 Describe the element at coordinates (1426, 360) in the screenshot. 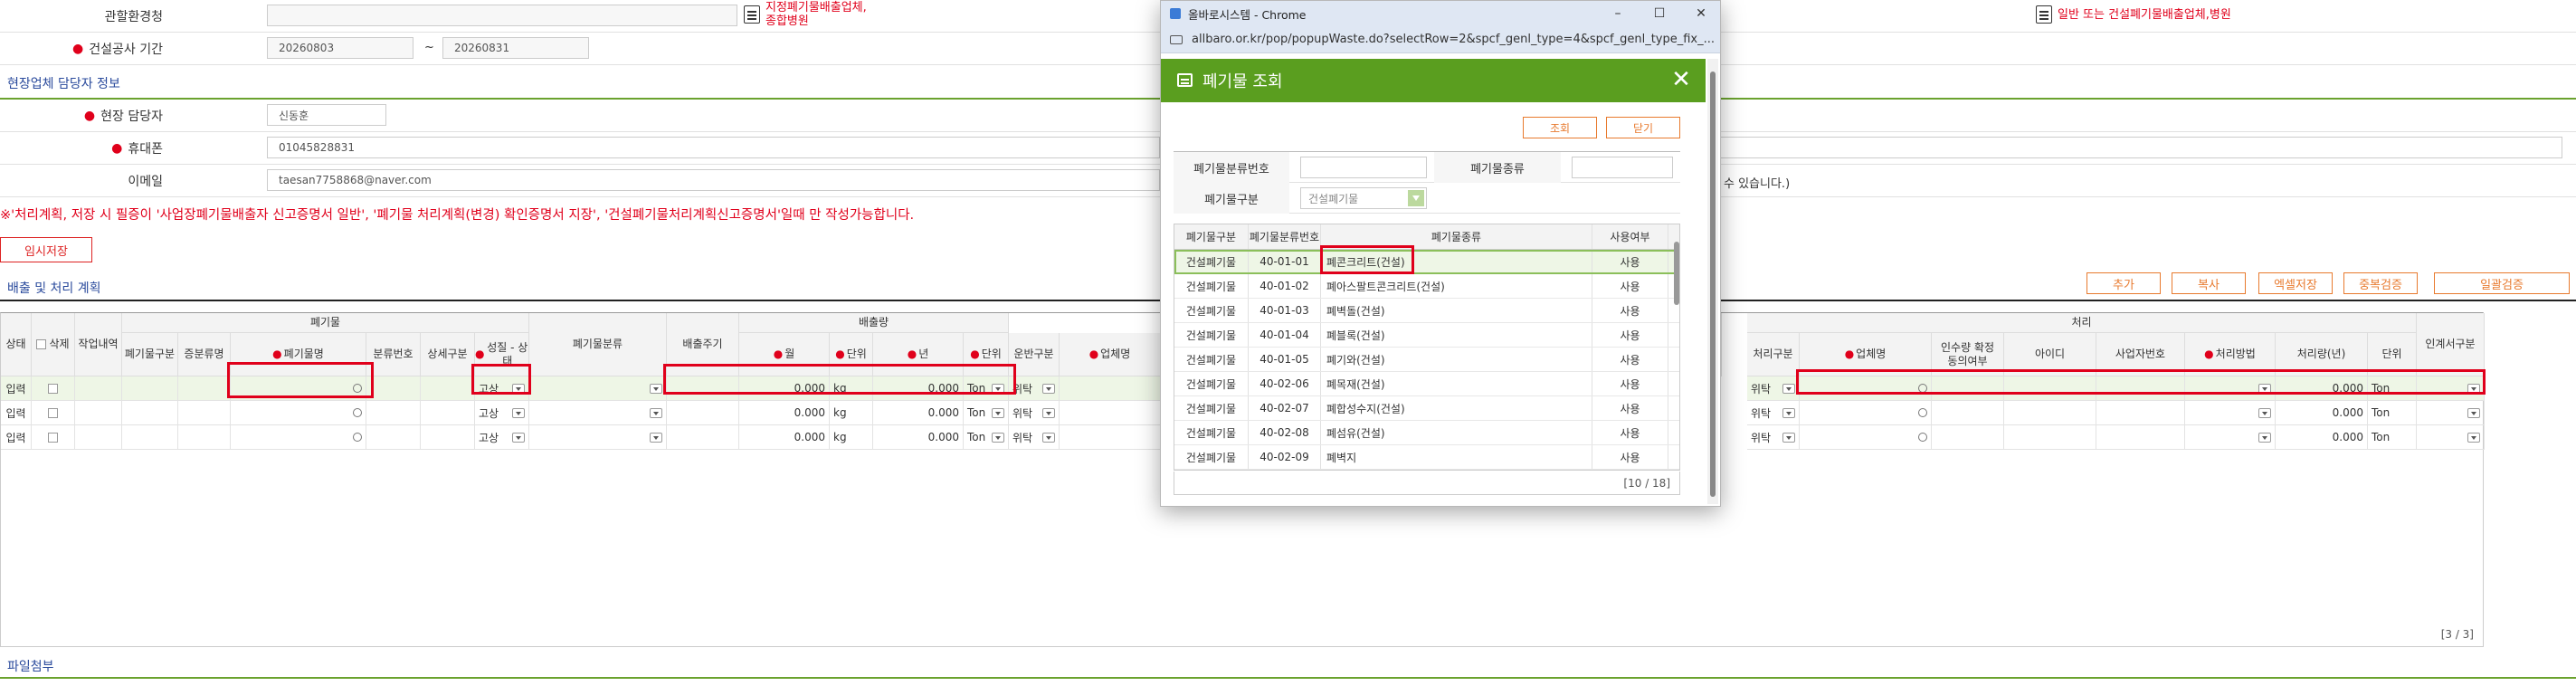

I see `table-row: 건설폐기물 40-01-05 폐기와(건설) 사용` at that location.